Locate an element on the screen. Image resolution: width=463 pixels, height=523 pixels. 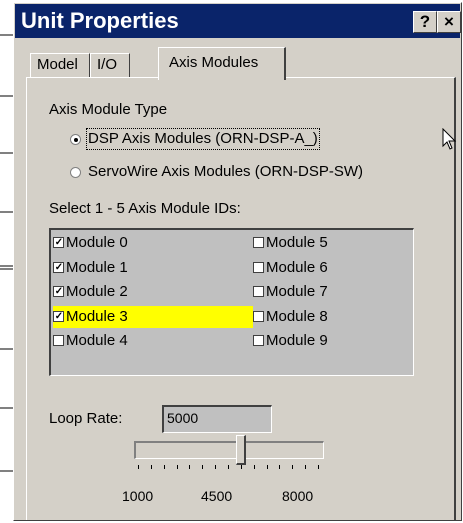
close-button: × is located at coordinates (449, 22).